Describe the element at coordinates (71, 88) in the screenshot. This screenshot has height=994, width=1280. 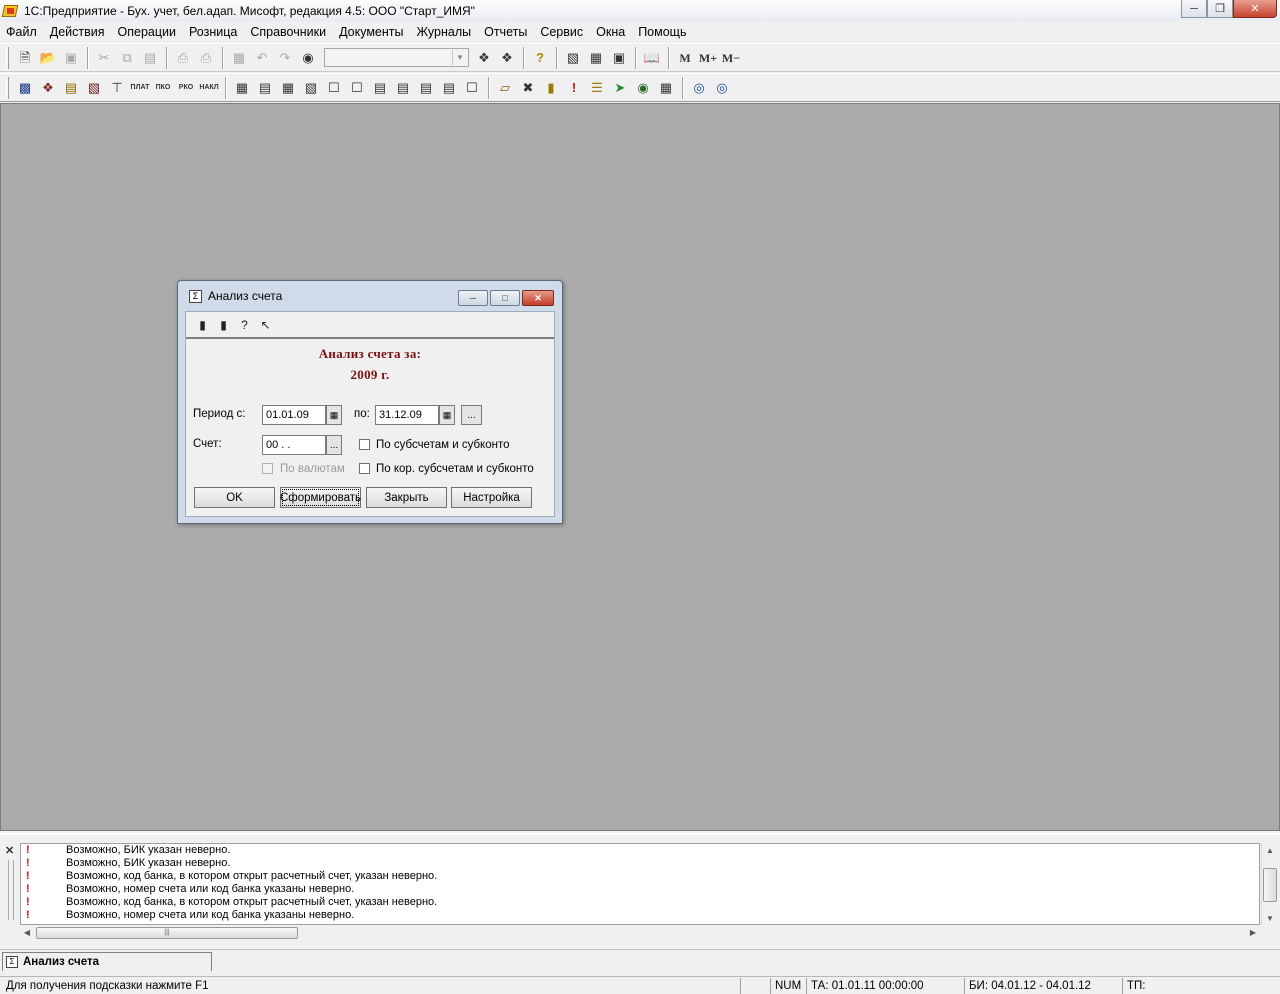
I see `journal-icon: ▤` at that location.